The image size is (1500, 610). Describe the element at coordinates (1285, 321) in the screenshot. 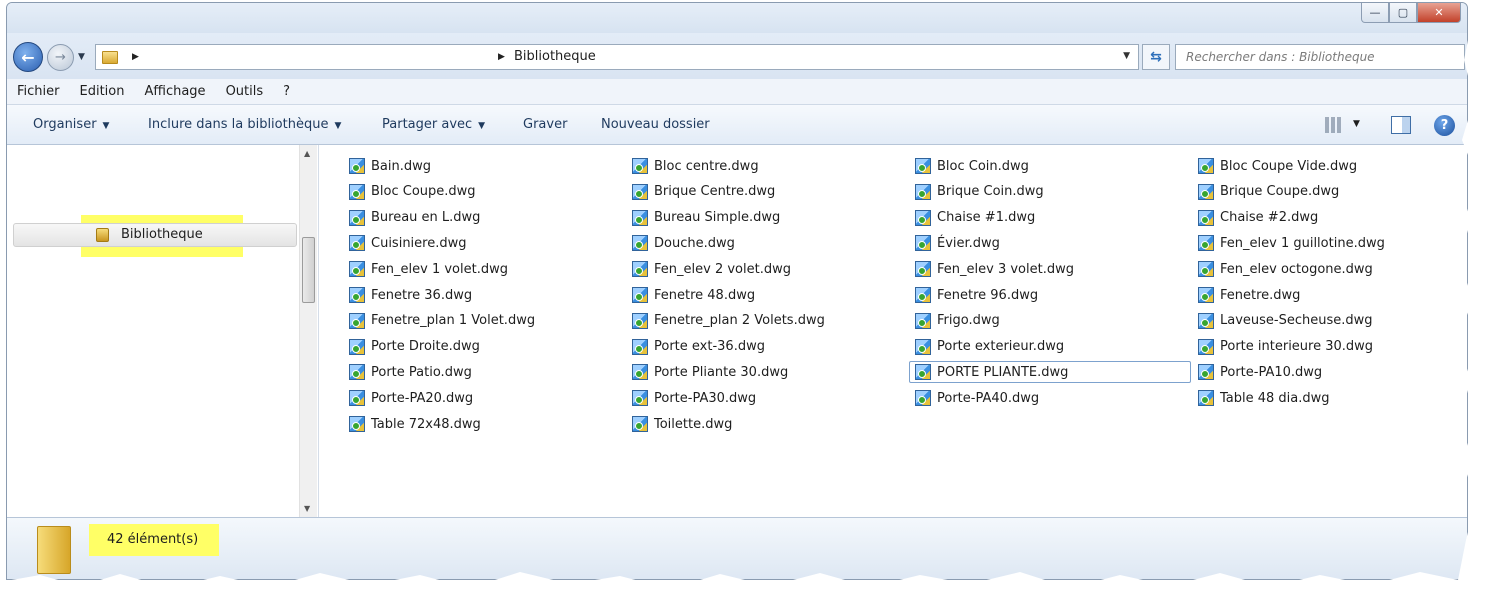

I see `file-item: Laveuse-Secheuse.dwg` at that location.